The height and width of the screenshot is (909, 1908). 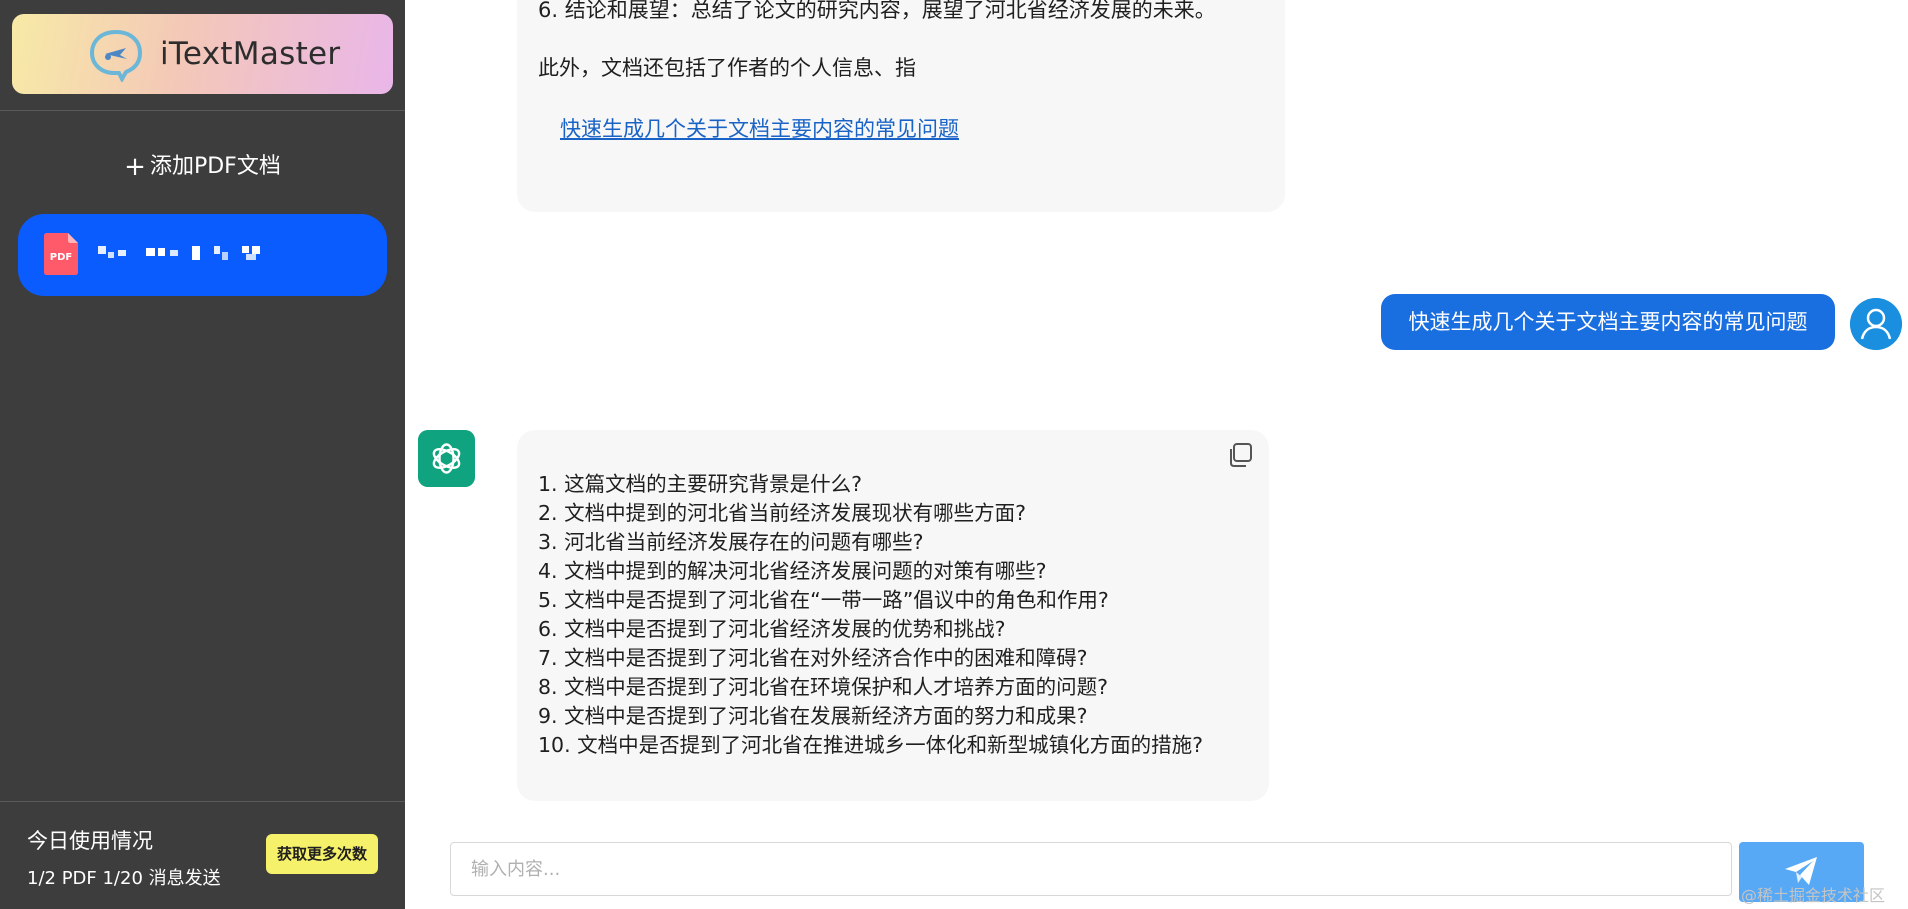 What do you see at coordinates (772, 629) in the screenshot?
I see `list-item: 6. 文档中是否提到了河北省经济发展的优势和挑战?` at bounding box center [772, 629].